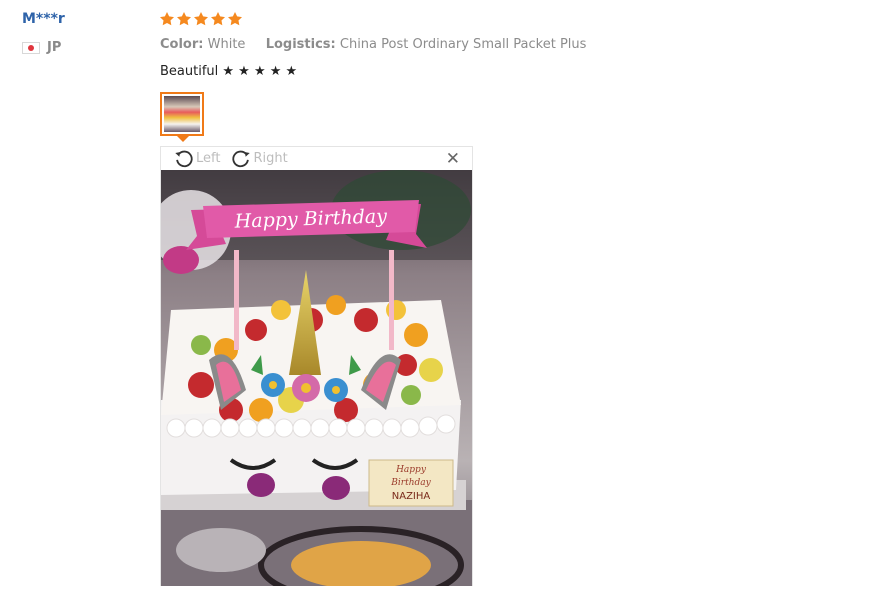  Describe the element at coordinates (43, 19) in the screenshot. I see `reviewer-name: M***r` at that location.